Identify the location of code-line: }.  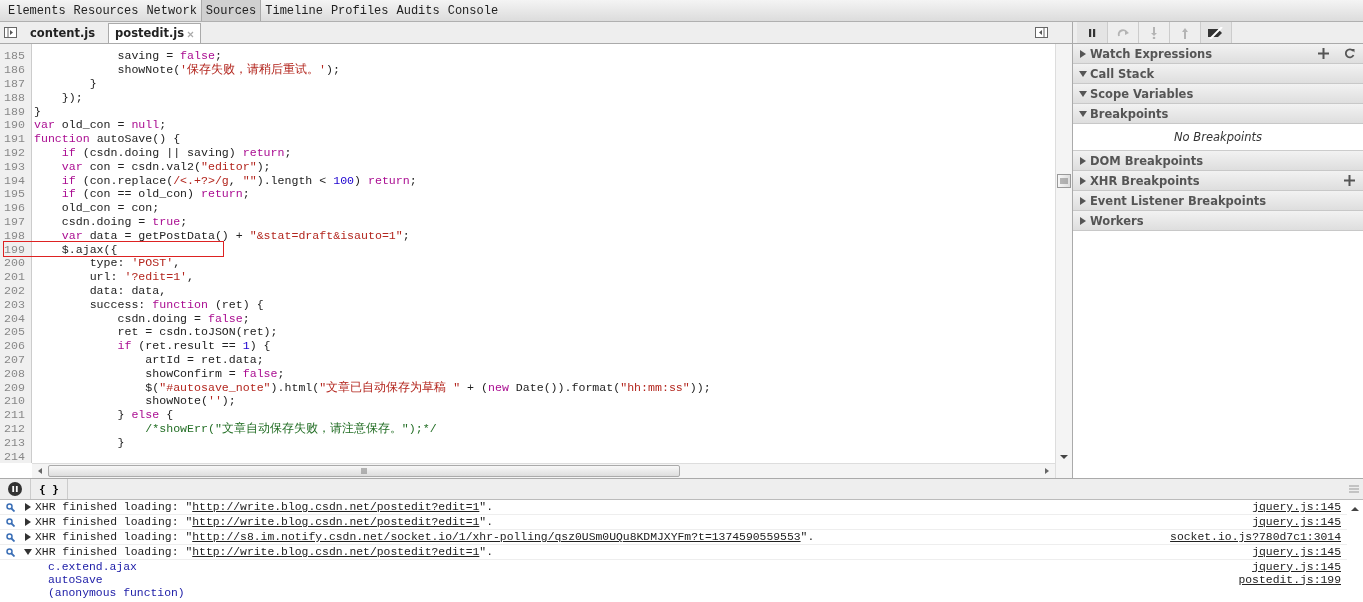
(92, 83).